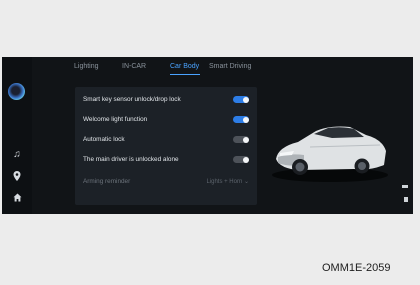 This screenshot has width=420, height=285. What do you see at coordinates (167, 182) in the screenshot?
I see `setting-row-arming-reminder: Arming reminder Lights + Horn ⌄` at bounding box center [167, 182].